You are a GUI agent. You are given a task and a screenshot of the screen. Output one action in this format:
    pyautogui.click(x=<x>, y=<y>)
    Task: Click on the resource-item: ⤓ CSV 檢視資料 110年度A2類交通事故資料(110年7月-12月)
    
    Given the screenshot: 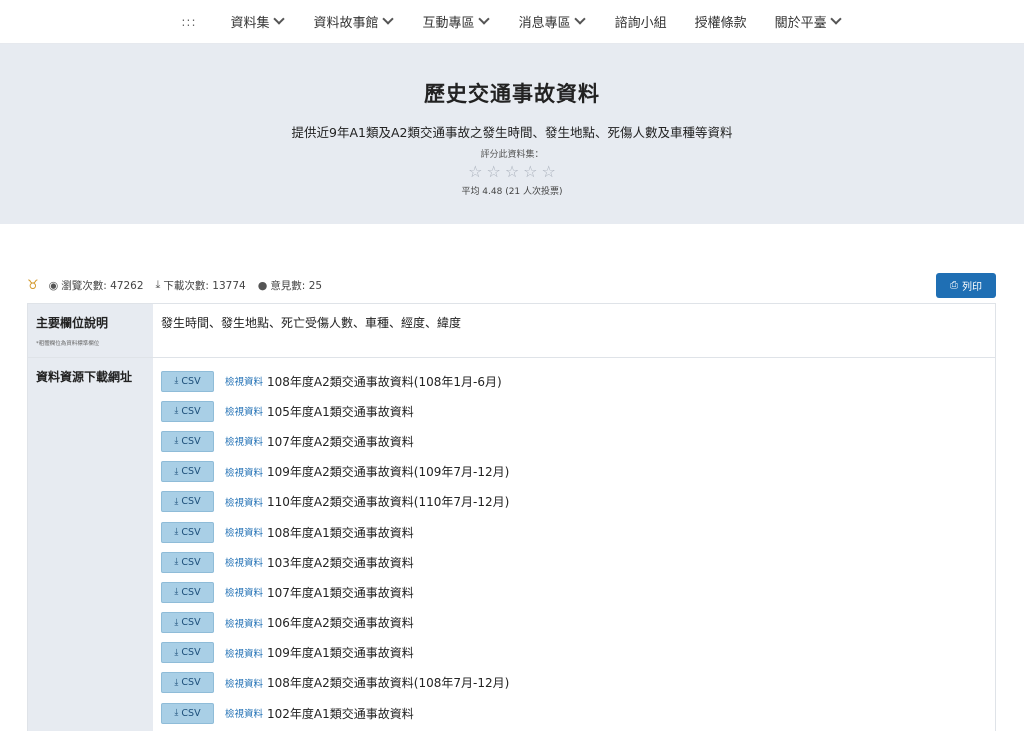 What is the action you would take?
    pyautogui.click(x=574, y=502)
    